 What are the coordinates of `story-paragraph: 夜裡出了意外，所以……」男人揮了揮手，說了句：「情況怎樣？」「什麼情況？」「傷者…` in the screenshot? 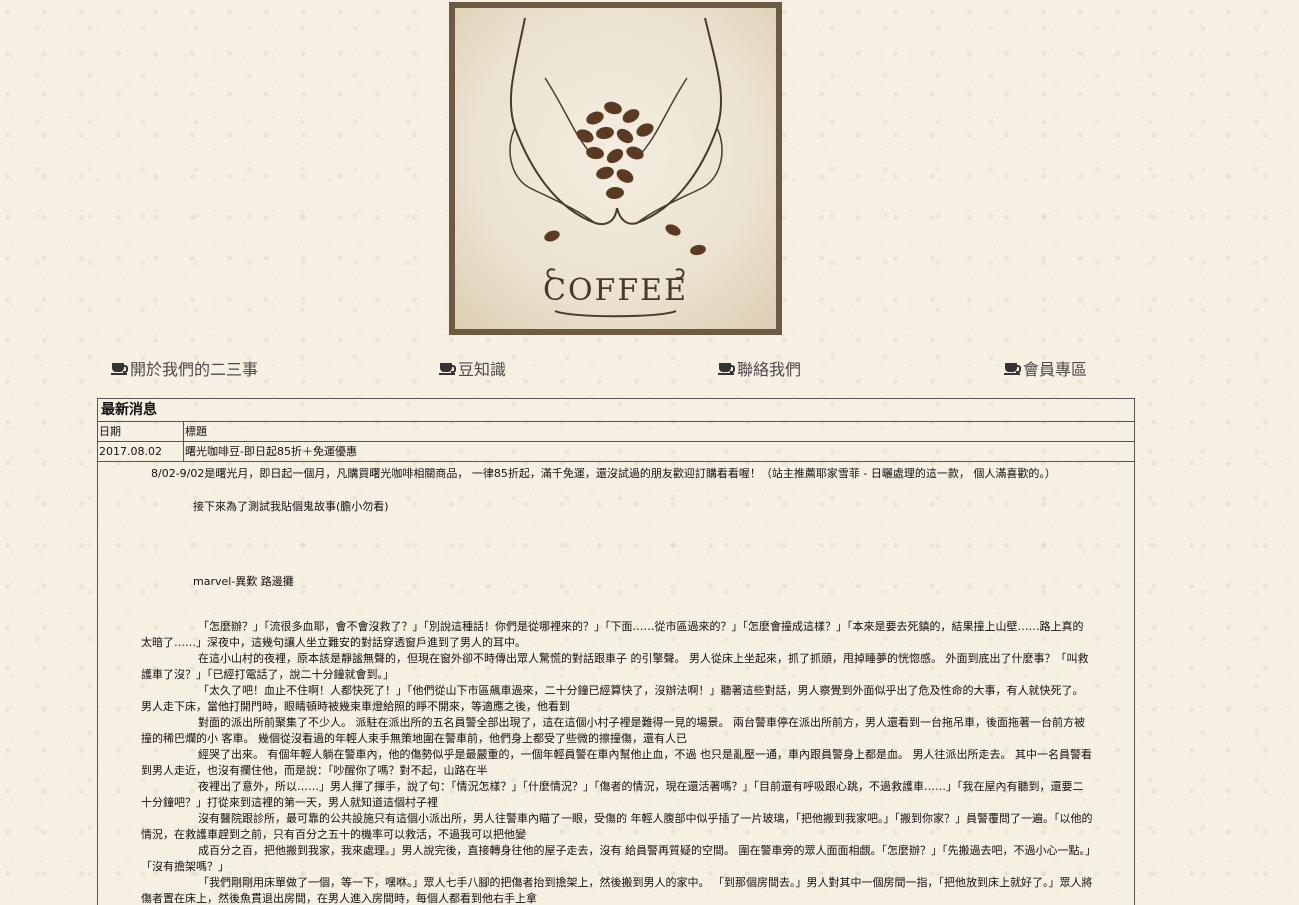 It's located at (612, 794).